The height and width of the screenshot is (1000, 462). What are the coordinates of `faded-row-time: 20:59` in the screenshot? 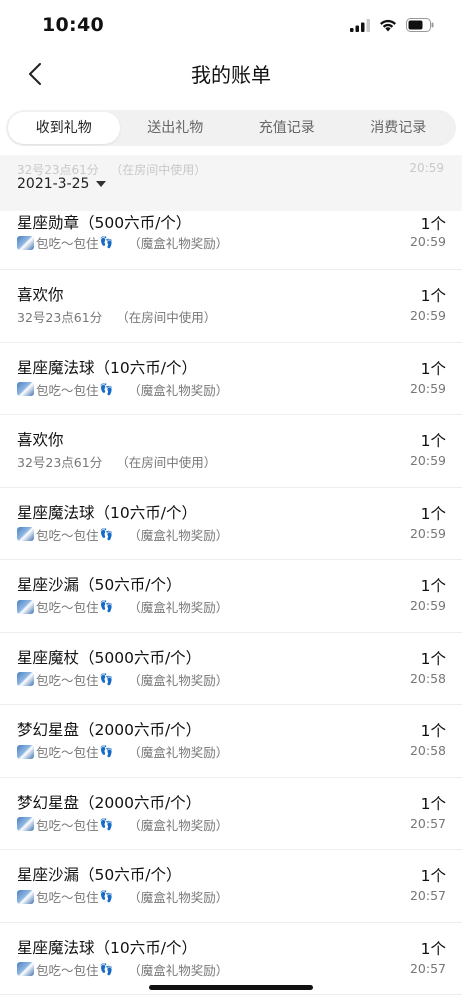 It's located at (426, 168).